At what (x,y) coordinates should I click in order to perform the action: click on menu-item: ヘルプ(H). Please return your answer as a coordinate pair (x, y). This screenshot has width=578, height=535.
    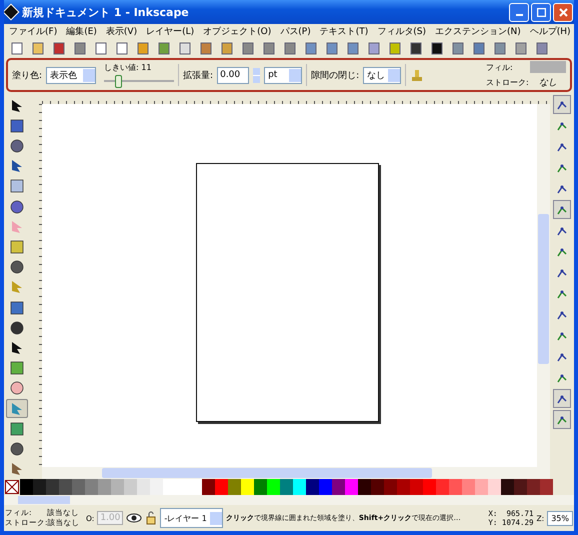
    Looking at the image, I should click on (550, 31).